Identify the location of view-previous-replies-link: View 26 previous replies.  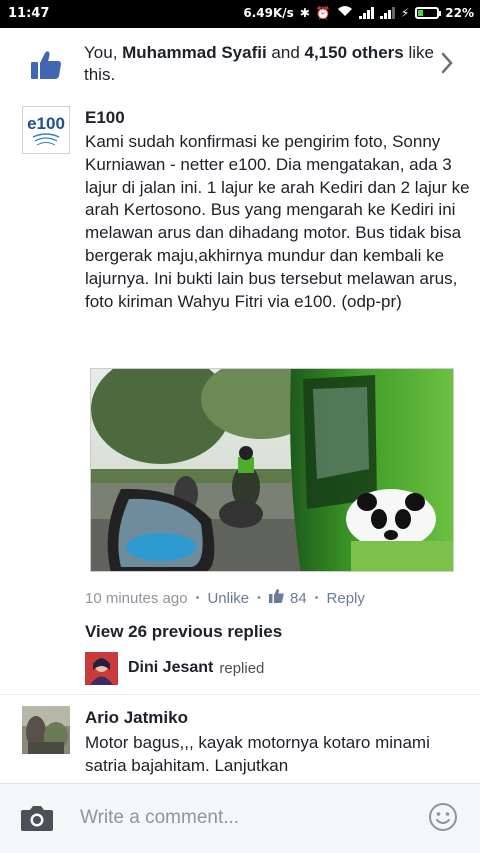
(183, 632).